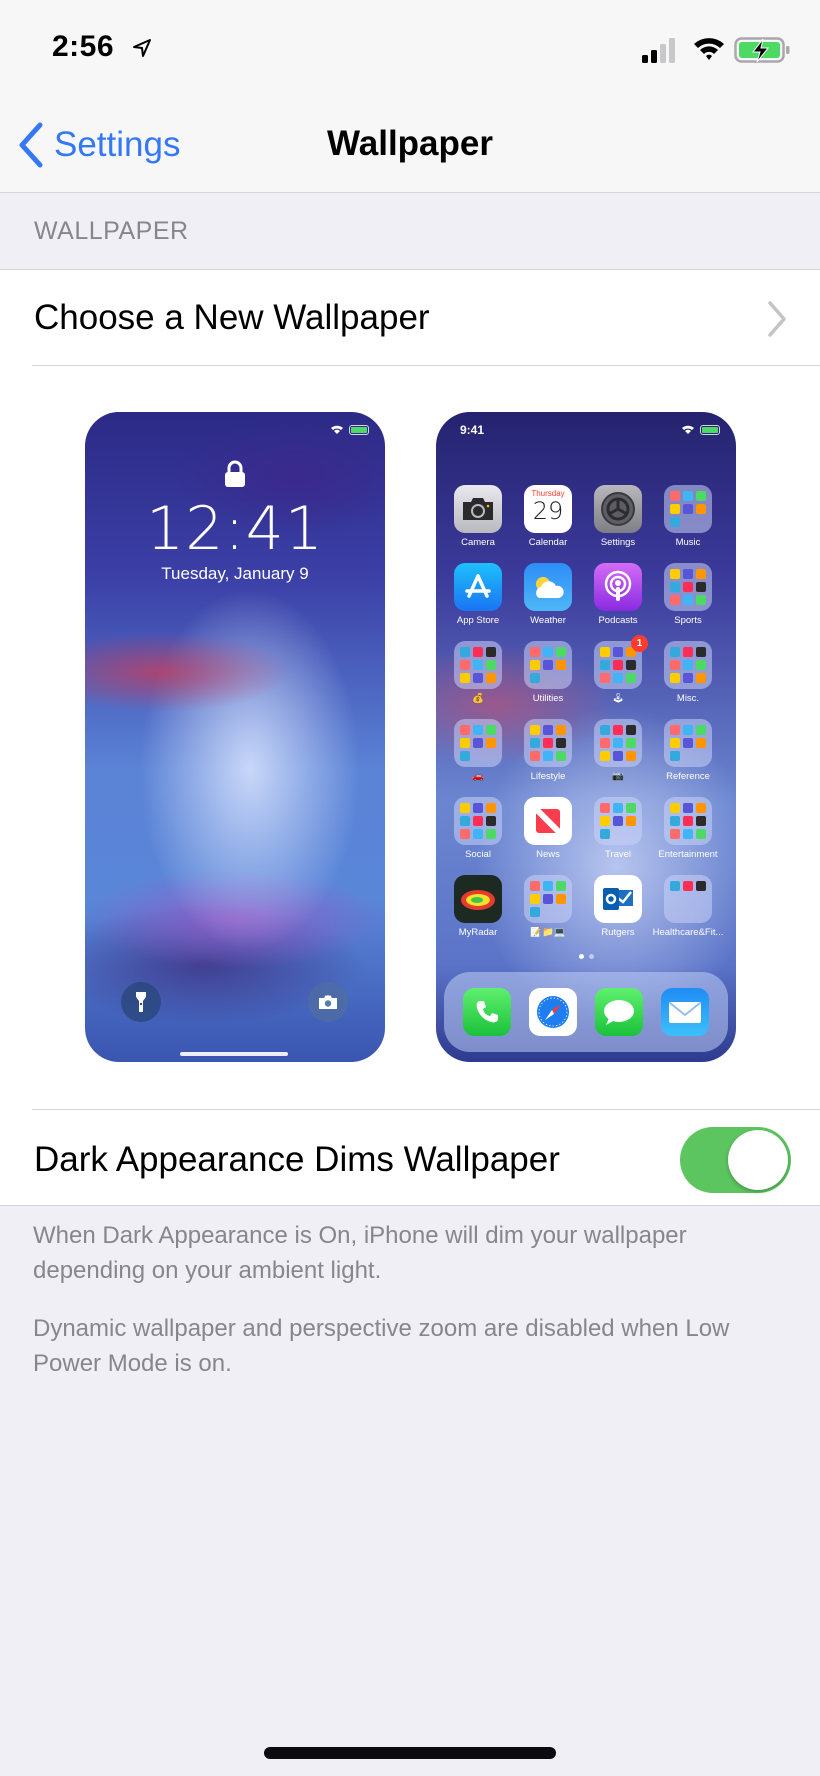 Image resolution: width=820 pixels, height=1776 pixels. Describe the element at coordinates (618, 542) in the screenshot. I see `app-label: Settings` at that location.